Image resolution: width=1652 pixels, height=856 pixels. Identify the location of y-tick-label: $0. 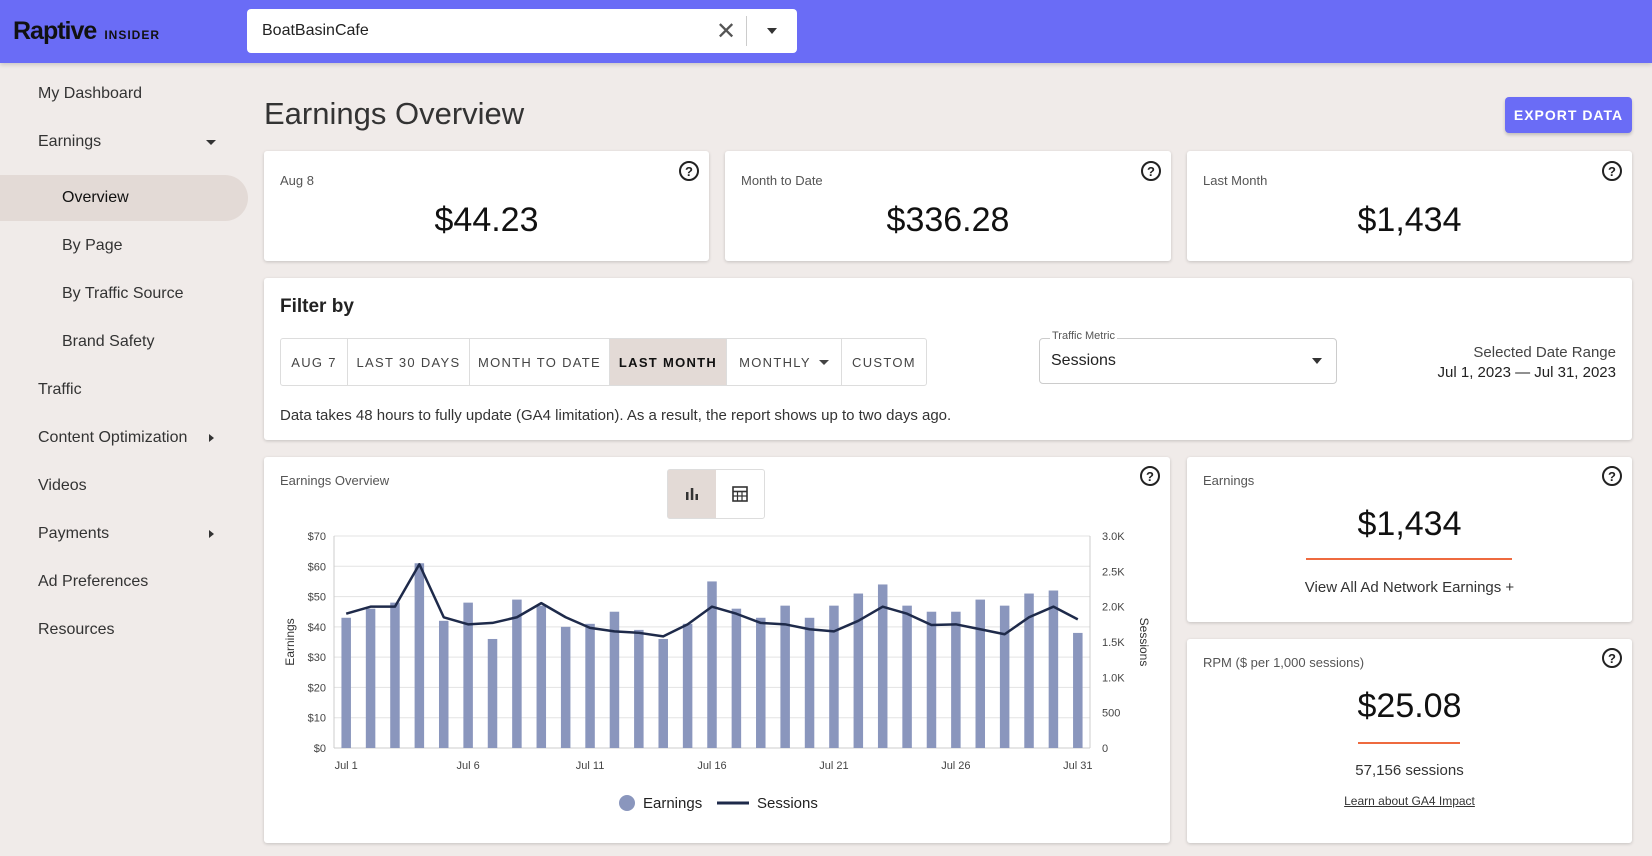
(320, 749).